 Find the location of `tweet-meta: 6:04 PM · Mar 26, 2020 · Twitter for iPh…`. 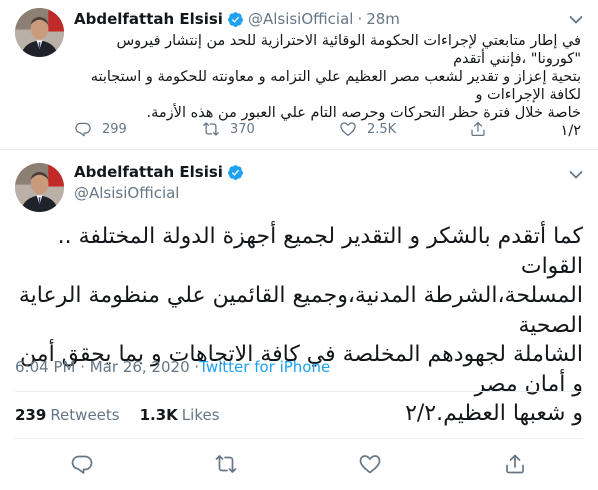

tweet-meta: 6:04 PM · Mar 26, 2020 · Twitter for iPh… is located at coordinates (172, 367).